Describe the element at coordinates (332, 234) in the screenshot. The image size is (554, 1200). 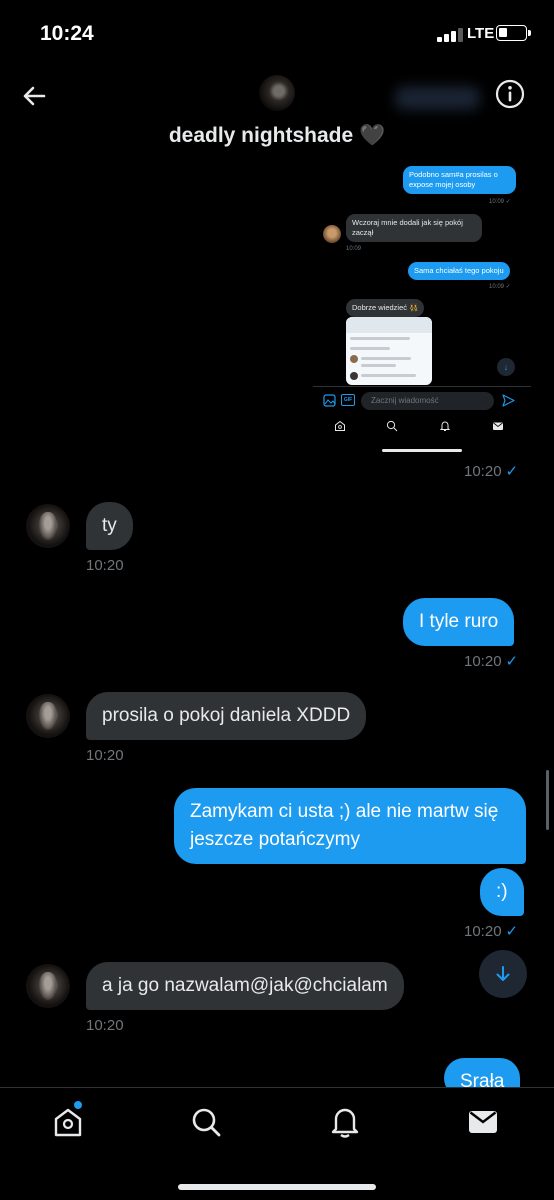
I see `embed-avatar` at that location.